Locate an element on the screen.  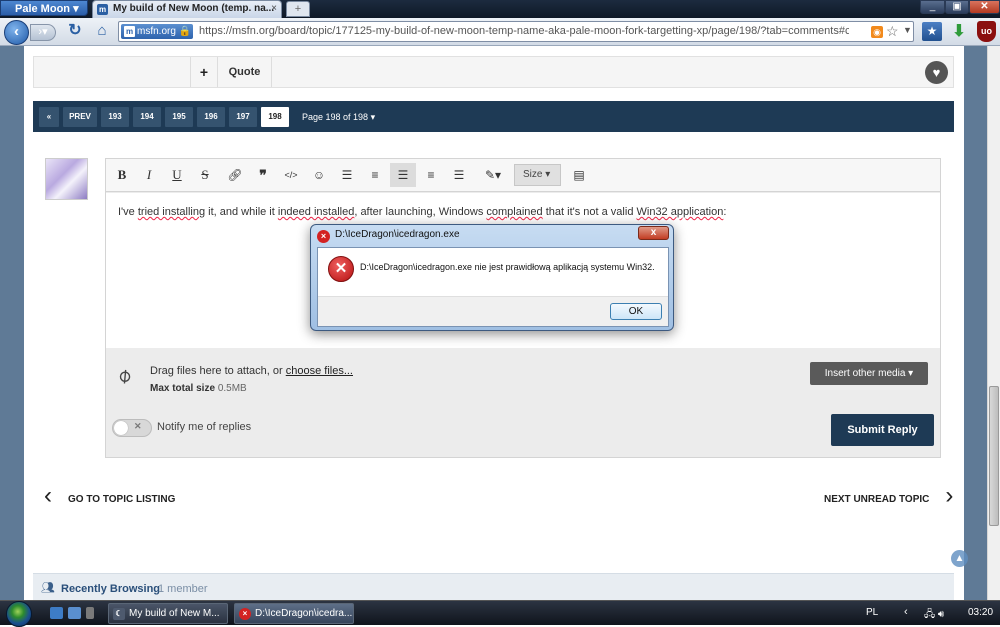
error-icon: ✕ is located at coordinates (341, 269).